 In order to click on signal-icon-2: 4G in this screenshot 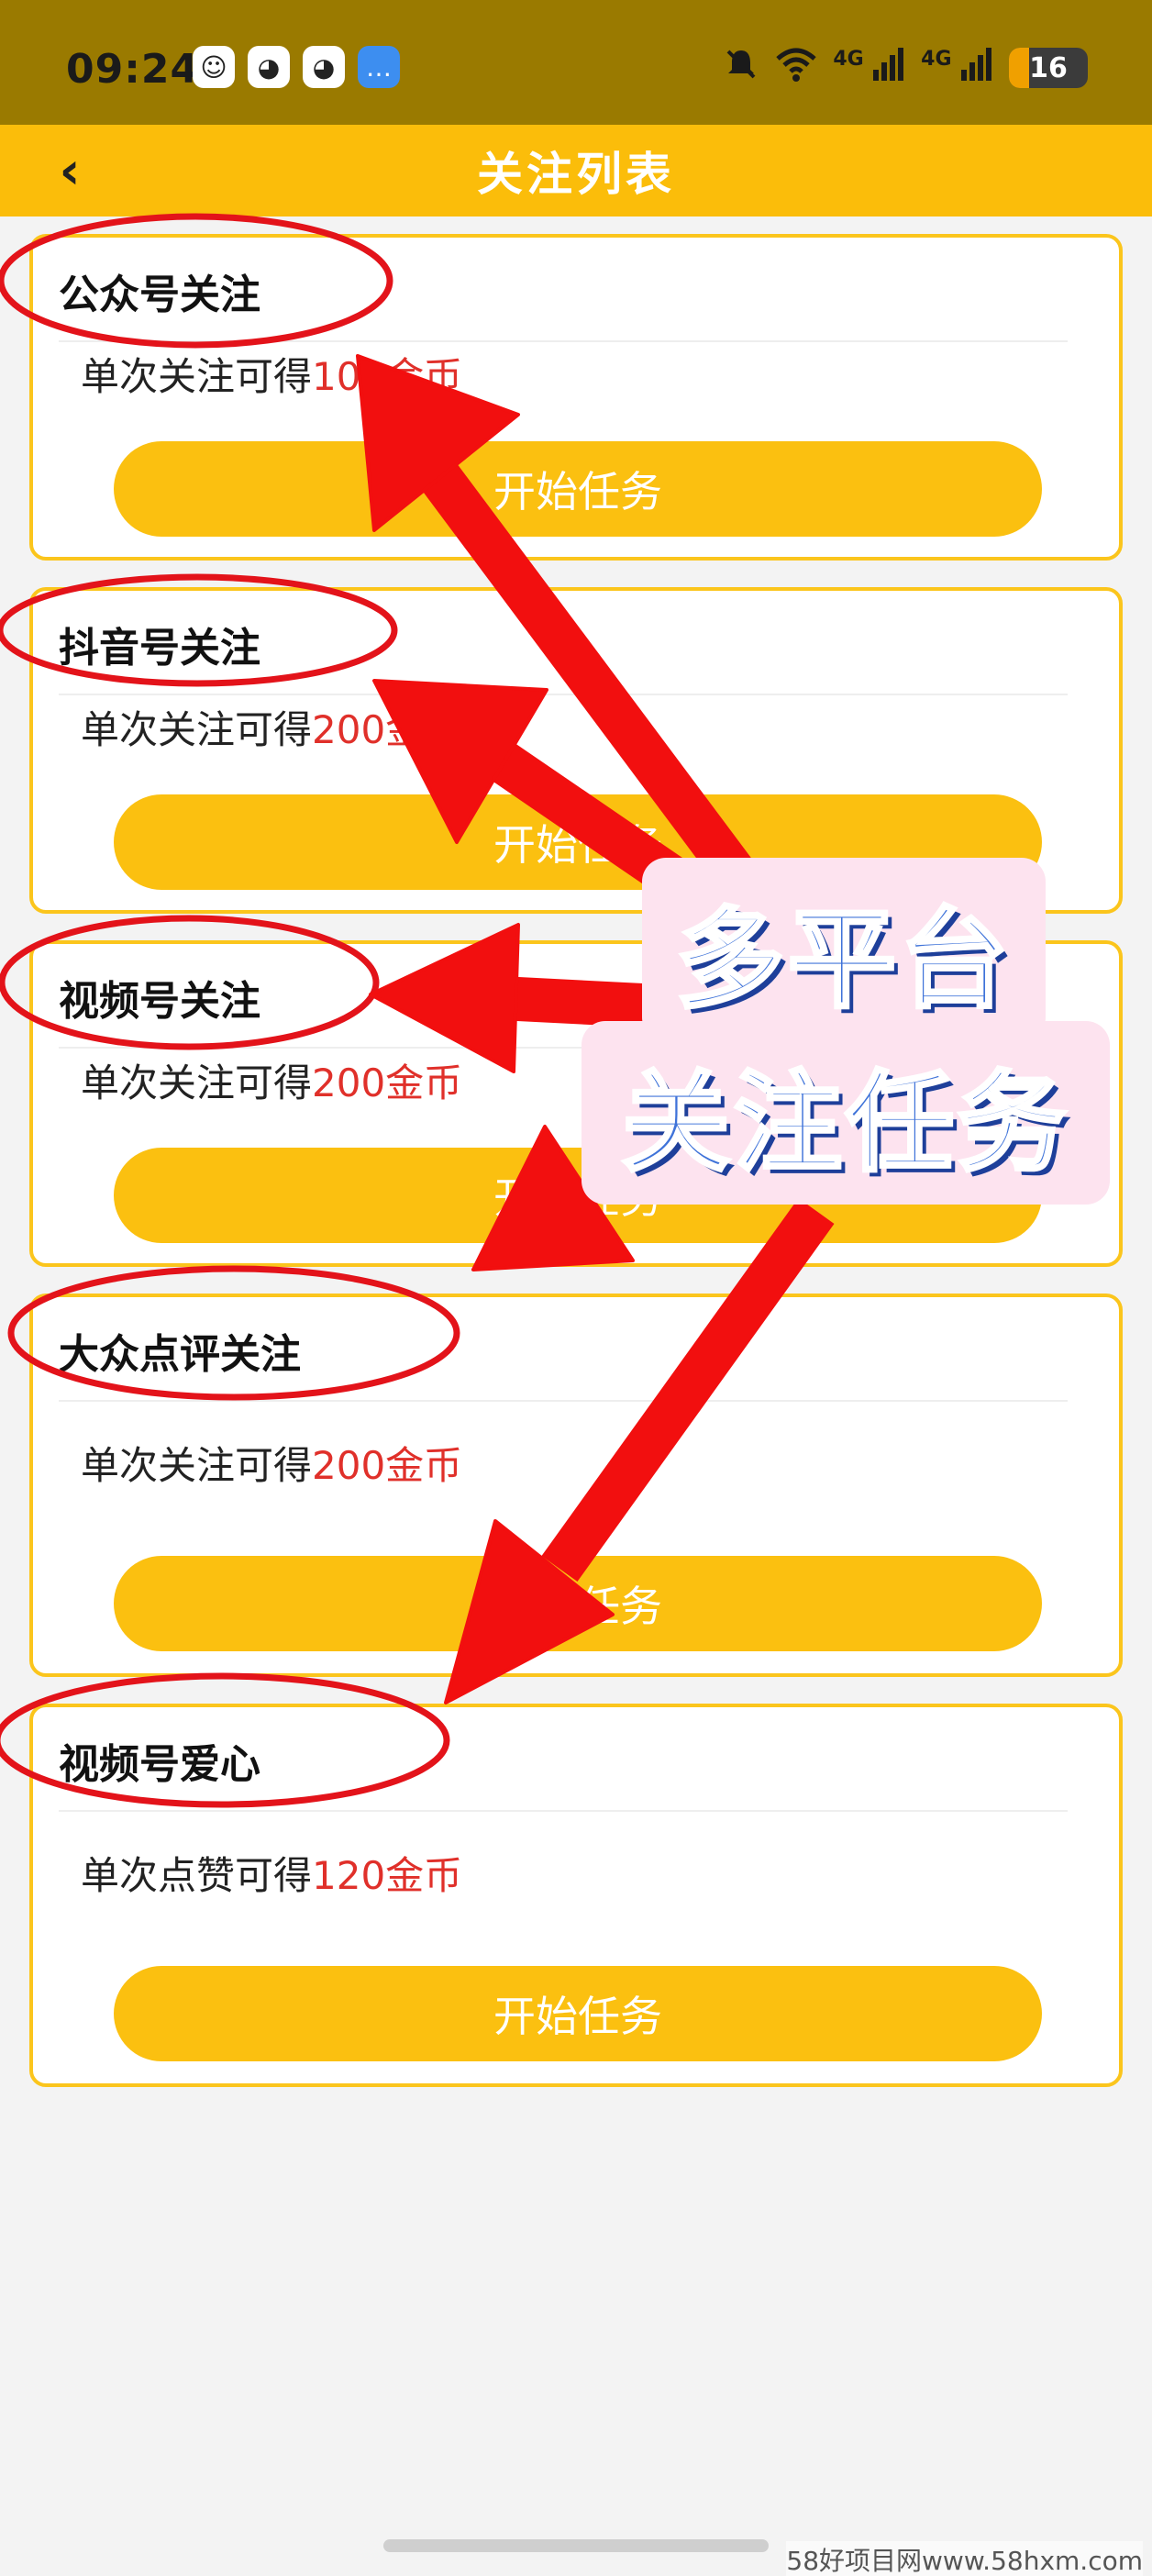, I will do `click(956, 68)`.